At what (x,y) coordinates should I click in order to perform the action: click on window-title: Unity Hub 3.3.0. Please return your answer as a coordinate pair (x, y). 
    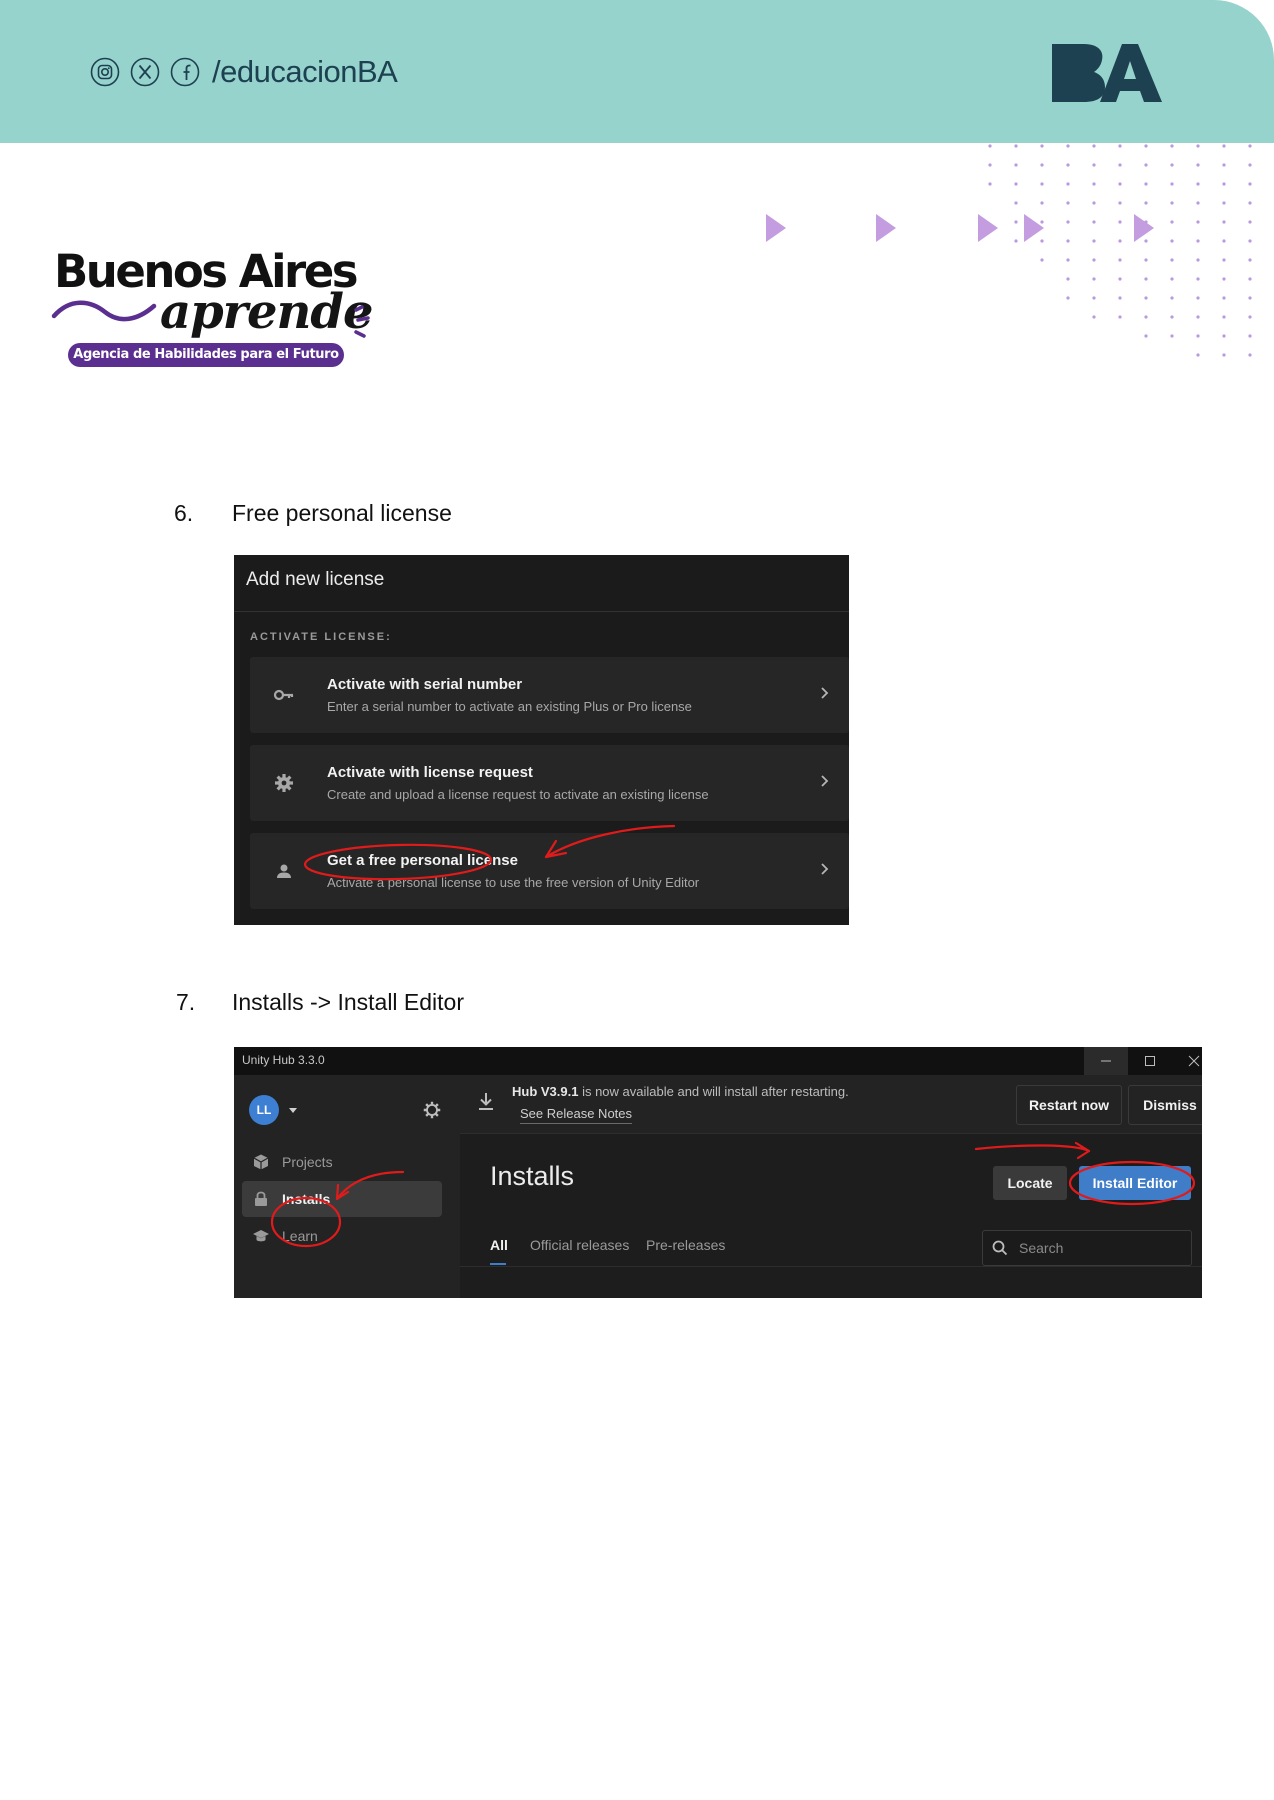
    Looking at the image, I should click on (283, 1060).